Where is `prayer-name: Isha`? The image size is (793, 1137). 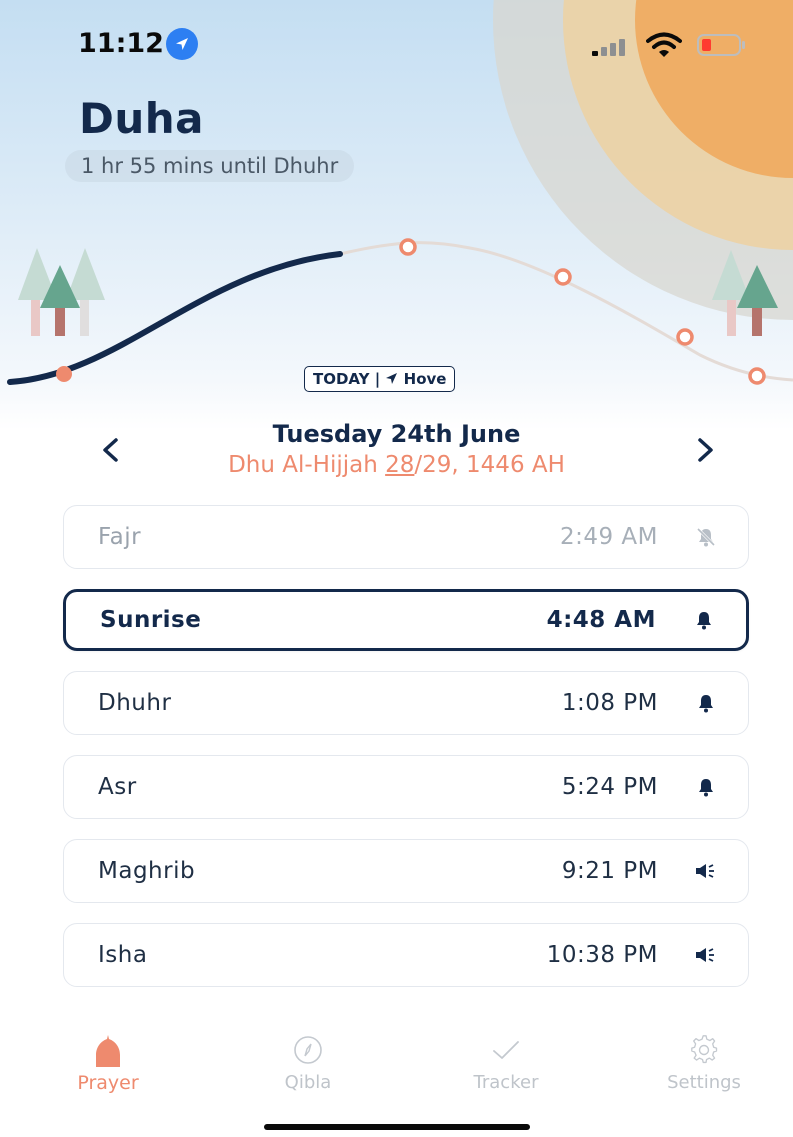
prayer-name: Isha is located at coordinates (123, 955).